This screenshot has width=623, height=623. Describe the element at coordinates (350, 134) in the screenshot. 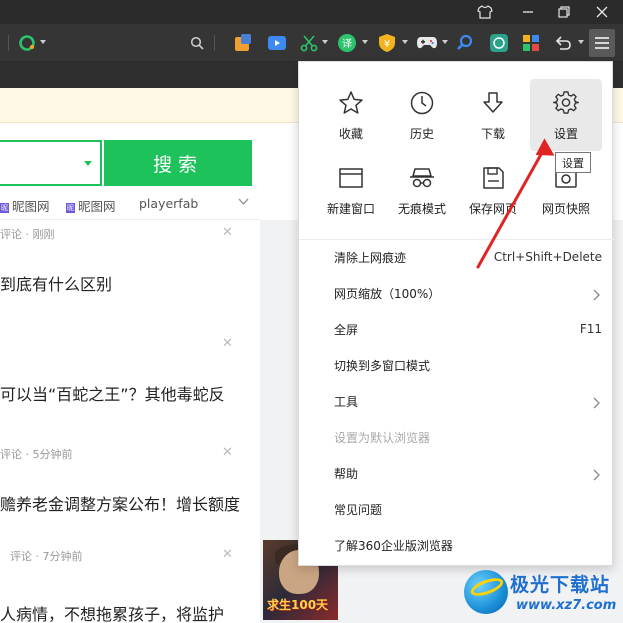

I see `menu-grid-label: 收藏` at that location.